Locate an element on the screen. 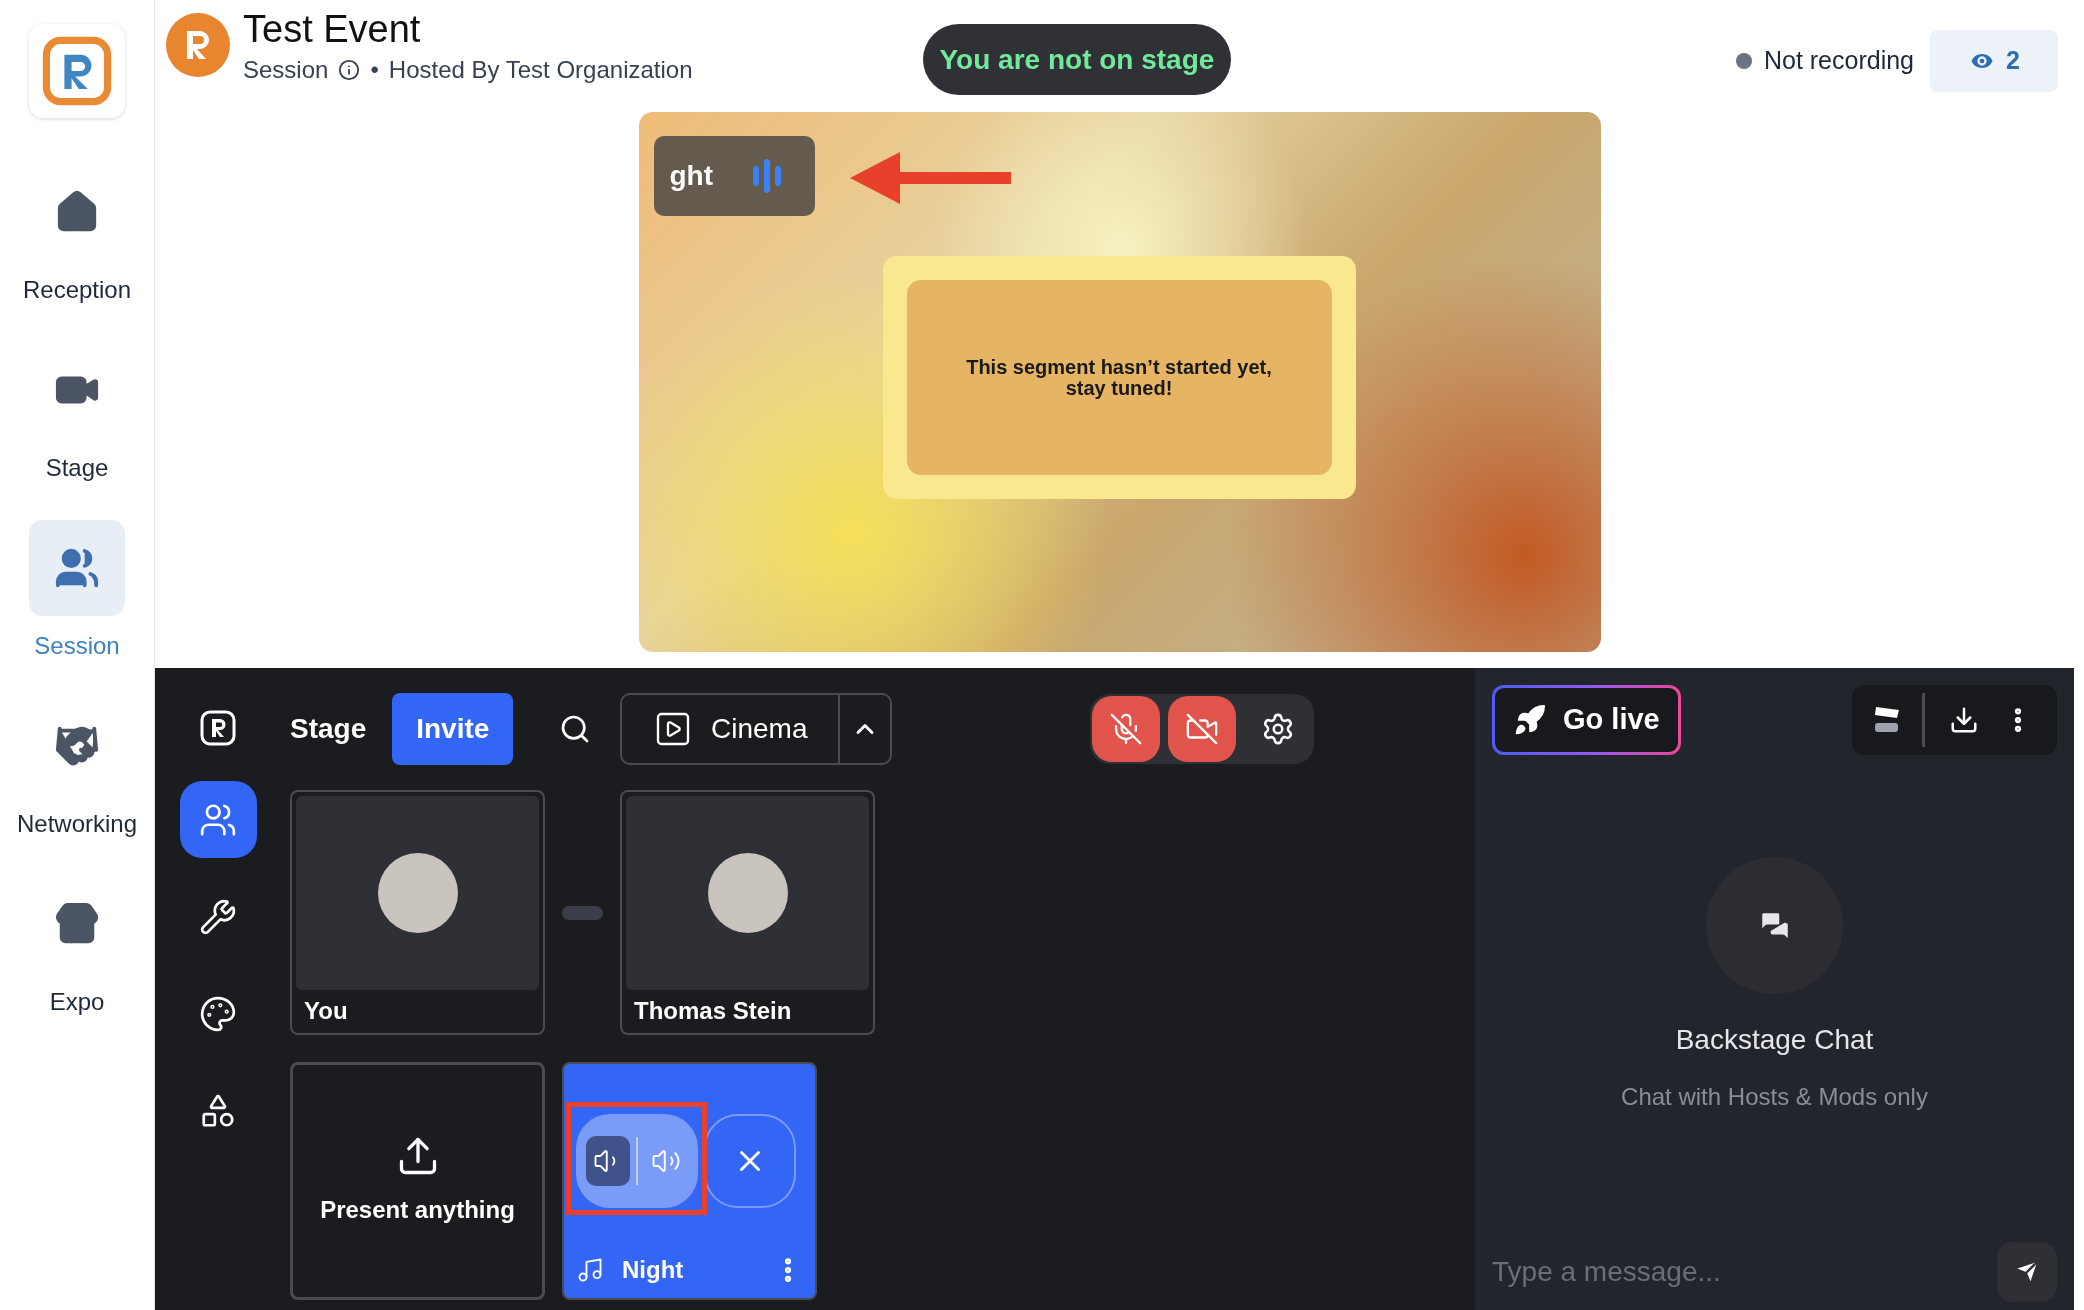  sidebar-label: Stage is located at coordinates (77, 468).